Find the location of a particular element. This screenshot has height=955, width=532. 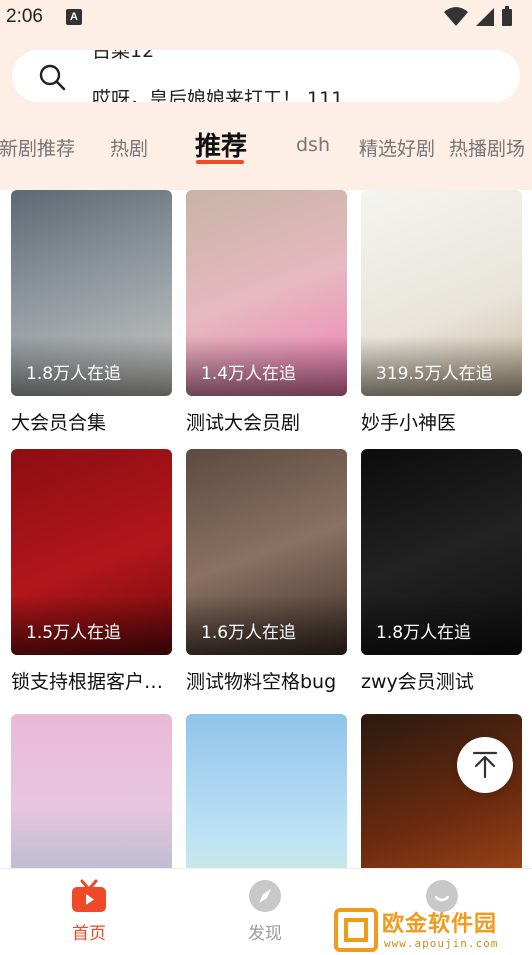

follower-count: 319.5万人在追 is located at coordinates (434, 374).